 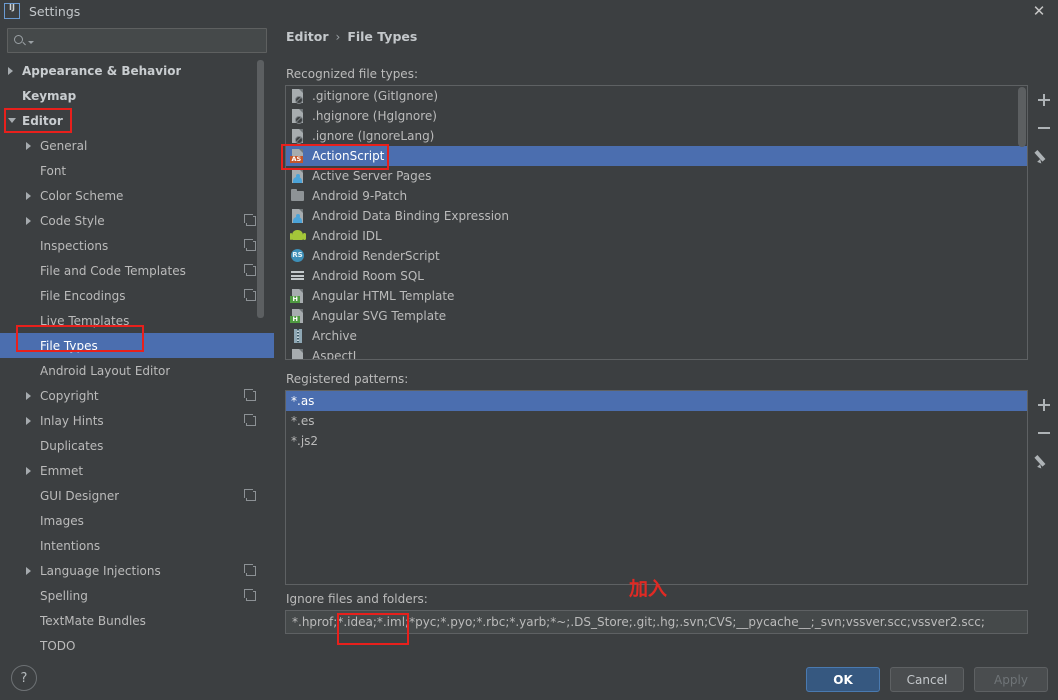 What do you see at coordinates (927, 679) in the screenshot?
I see `cancel-button: Cancel` at bounding box center [927, 679].